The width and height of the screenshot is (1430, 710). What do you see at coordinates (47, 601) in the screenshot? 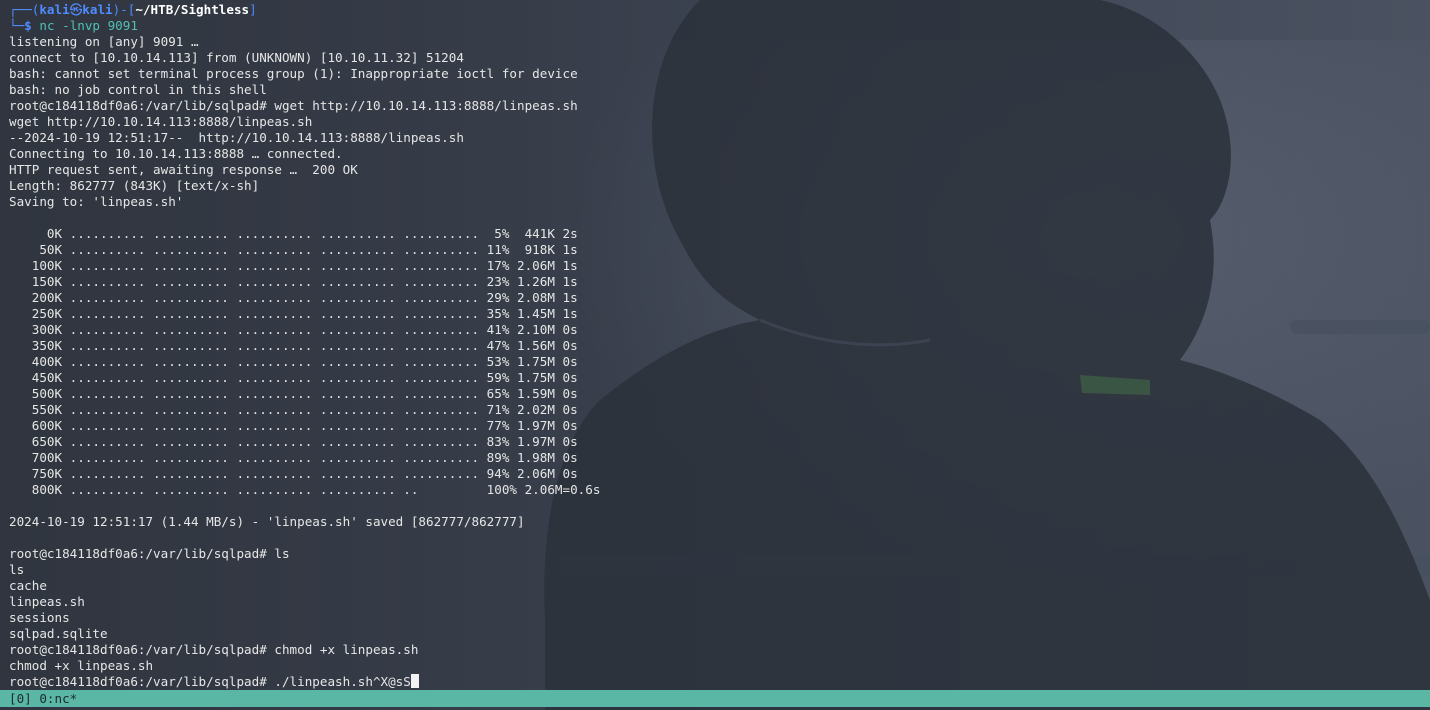
I see `terminal-output-line: linpeas.sh` at bounding box center [47, 601].